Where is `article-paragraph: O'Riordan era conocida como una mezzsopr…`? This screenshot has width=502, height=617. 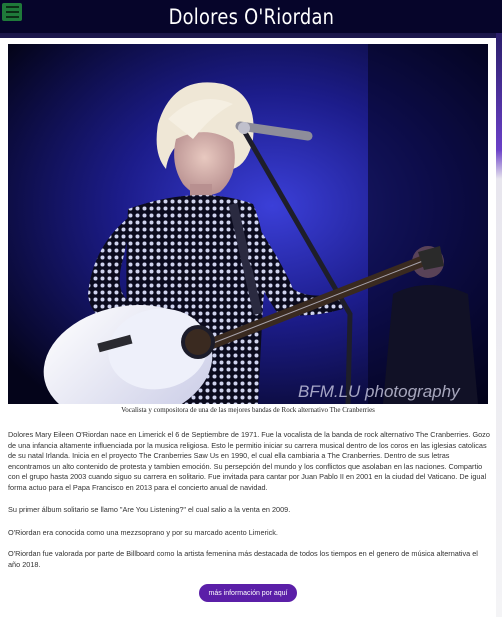 article-paragraph: O'Riordan era conocida como una mezzsopr… is located at coordinates (143, 532).